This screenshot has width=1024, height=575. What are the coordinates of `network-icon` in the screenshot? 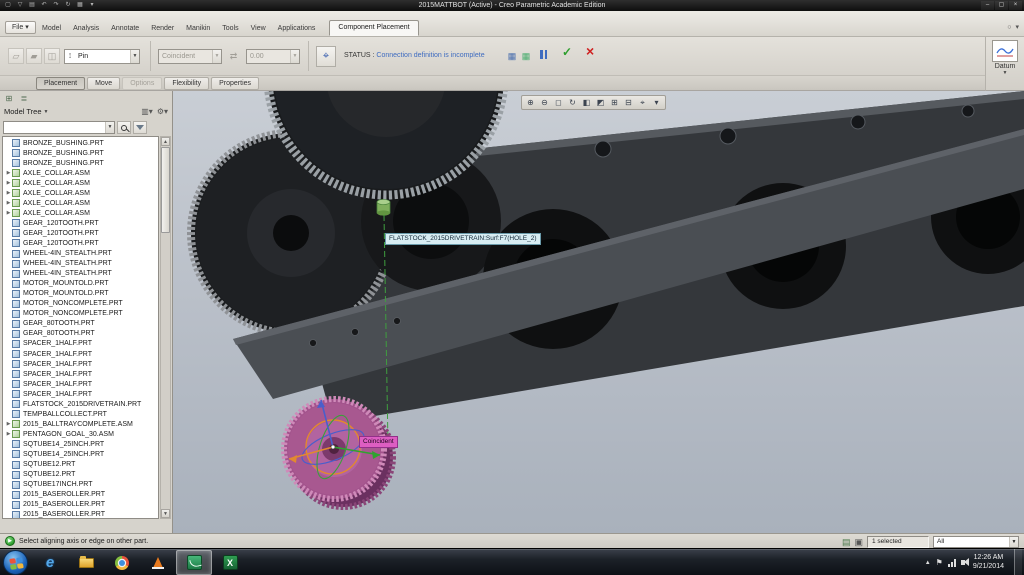 It's located at (951, 562).